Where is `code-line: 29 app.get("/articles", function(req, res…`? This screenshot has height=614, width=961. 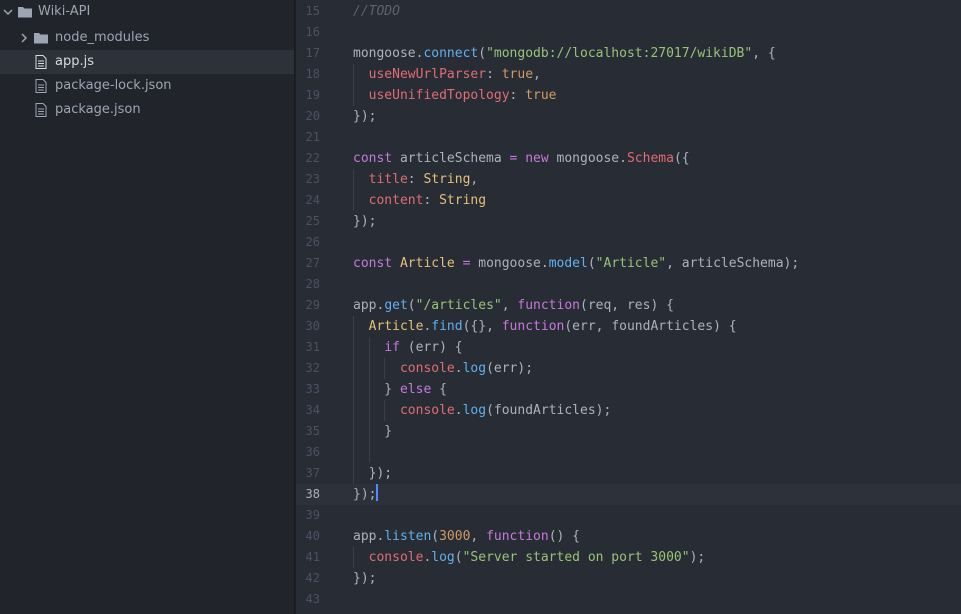
code-line: 29 app.get("/articles", function(req, res… is located at coordinates (628, 305).